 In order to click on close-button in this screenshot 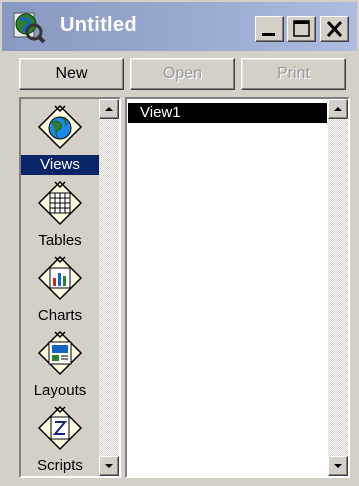, I will do `click(334, 29)`.